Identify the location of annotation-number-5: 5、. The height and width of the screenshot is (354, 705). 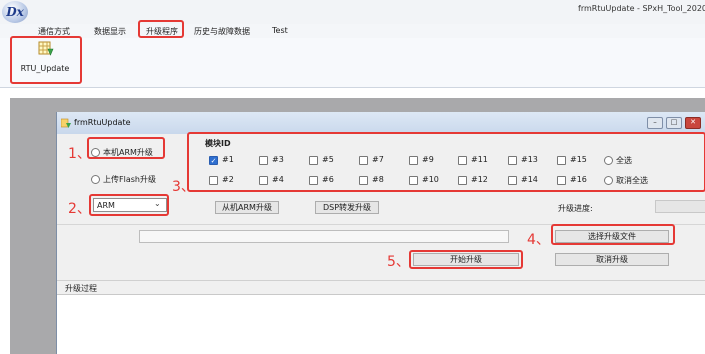
(398, 262).